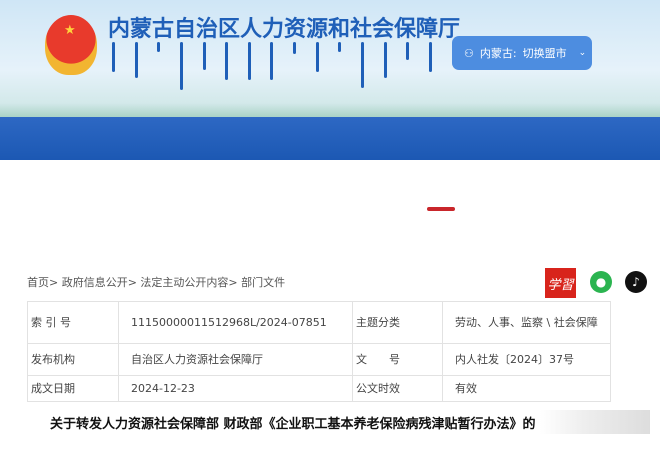 This screenshot has width=660, height=449. Describe the element at coordinates (397, 388) in the screenshot. I see `label: 公文时效` at that location.